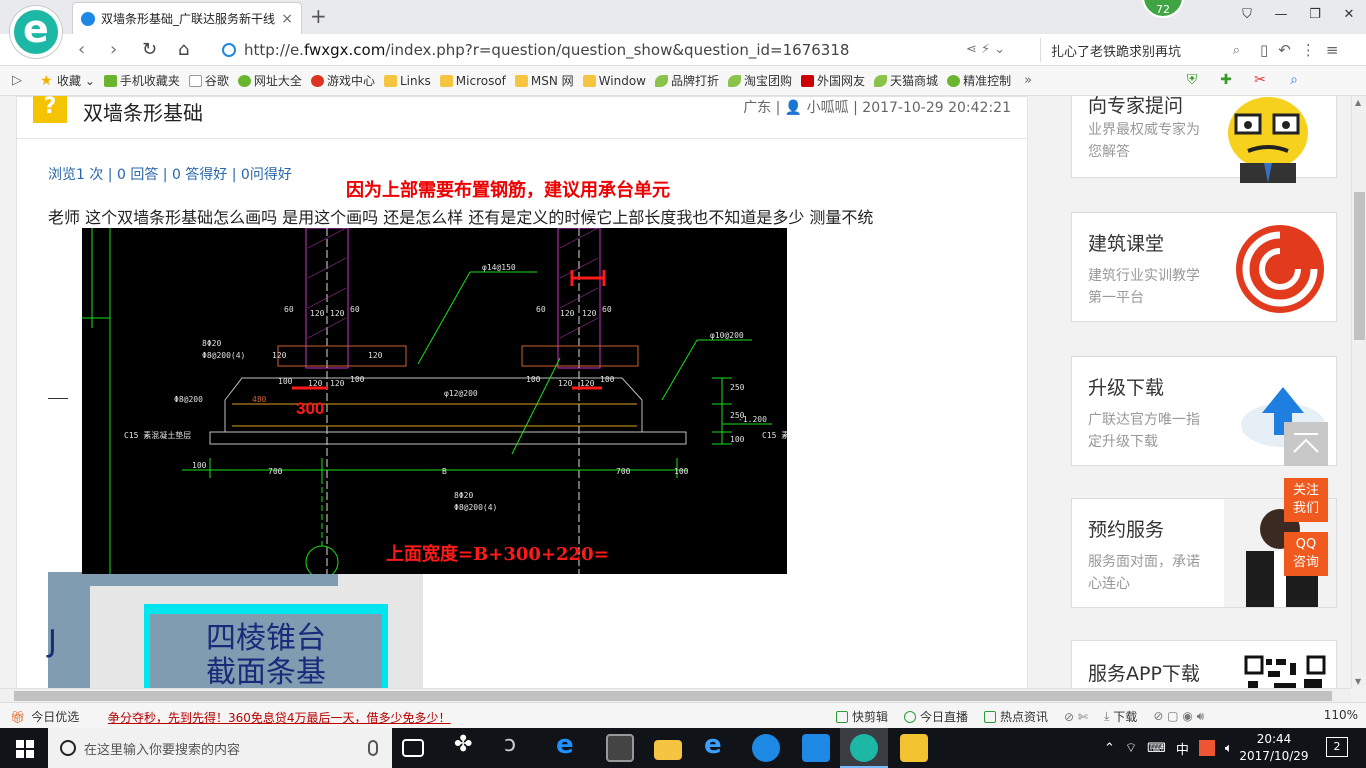 The width and height of the screenshot is (1366, 768). What do you see at coordinates (149, 49) in the screenshot?
I see `reload-button: ↻` at bounding box center [149, 49].